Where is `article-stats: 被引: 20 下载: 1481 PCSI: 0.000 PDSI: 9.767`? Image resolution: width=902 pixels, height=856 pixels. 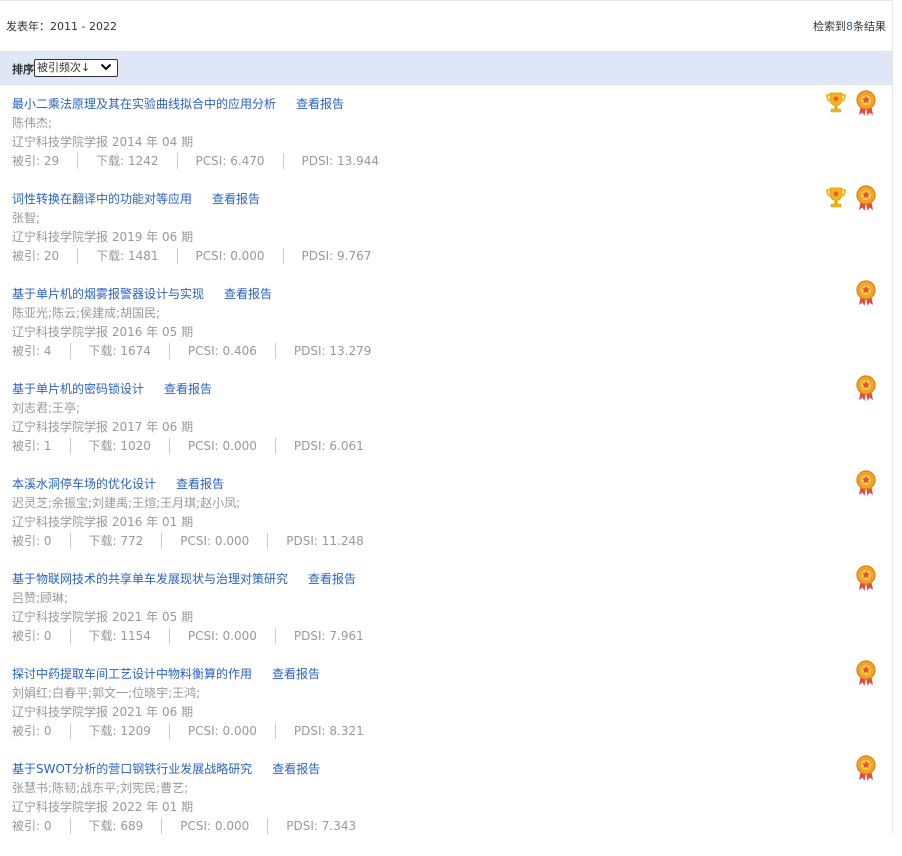 article-stats: 被引: 20 下载: 1481 PCSI: 0.000 PDSI: 9.767 is located at coordinates (200, 256).